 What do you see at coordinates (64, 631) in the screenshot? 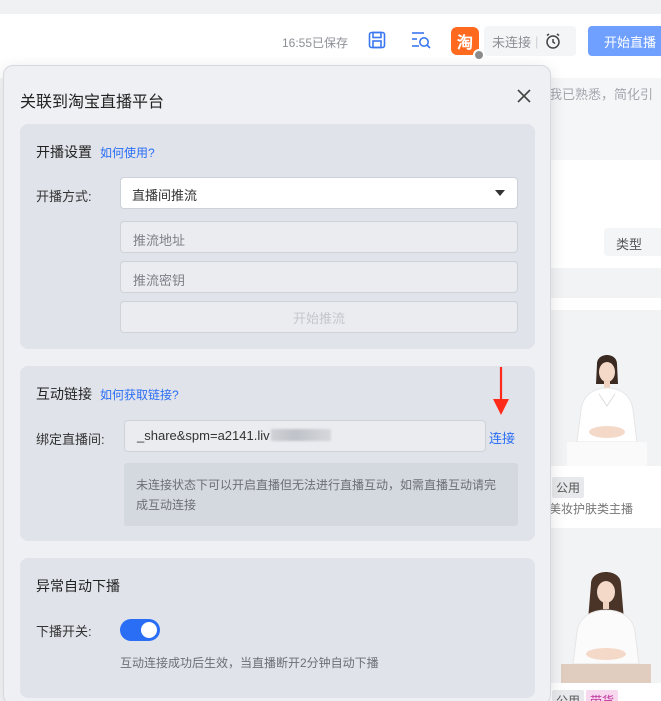
I see `stop-switch-label: 下播开关:` at bounding box center [64, 631].